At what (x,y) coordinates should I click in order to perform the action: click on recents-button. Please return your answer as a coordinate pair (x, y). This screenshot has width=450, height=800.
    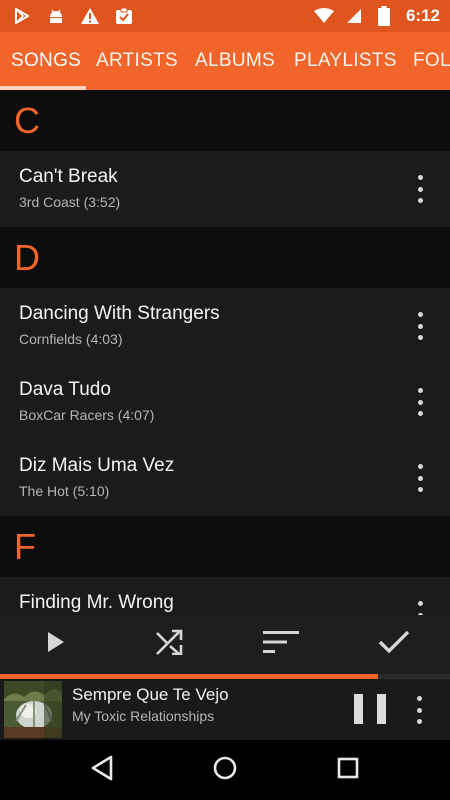
    Looking at the image, I should click on (348, 770).